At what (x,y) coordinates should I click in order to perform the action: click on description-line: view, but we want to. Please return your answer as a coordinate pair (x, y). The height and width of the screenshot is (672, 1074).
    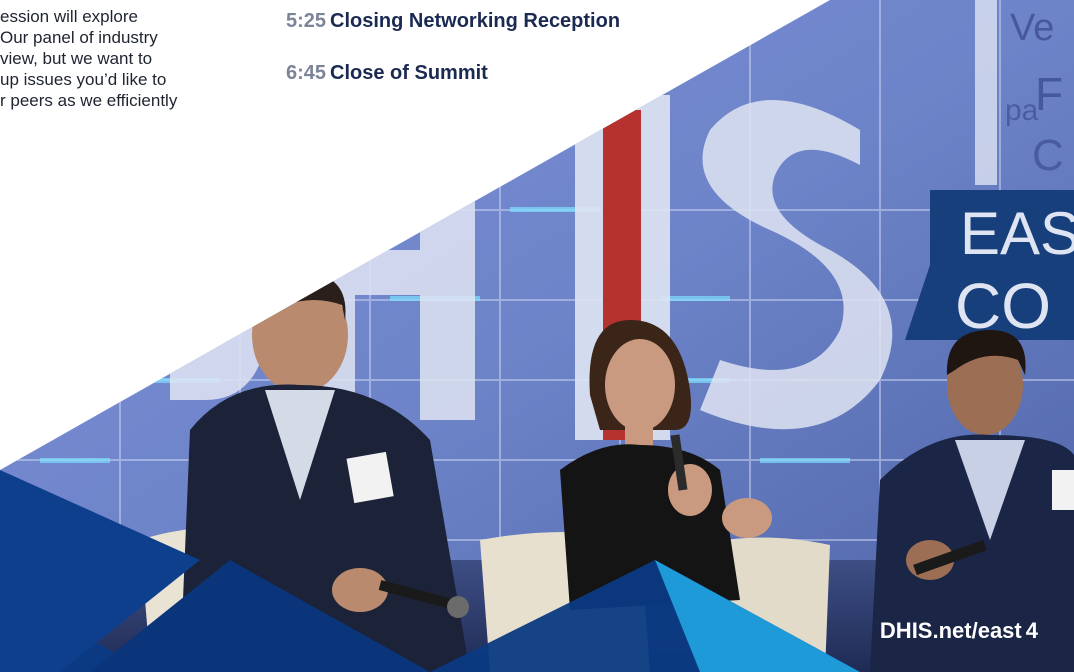
    Looking at the image, I should click on (76, 58).